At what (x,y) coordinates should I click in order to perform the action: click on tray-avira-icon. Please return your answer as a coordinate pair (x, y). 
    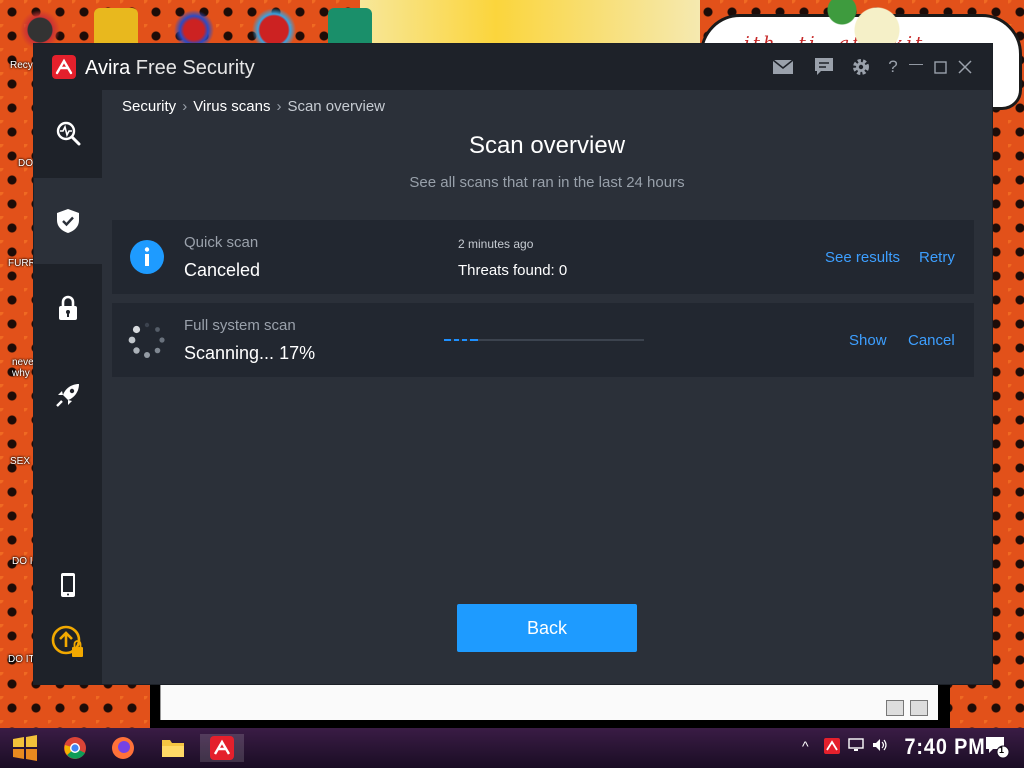
    Looking at the image, I should click on (832, 747).